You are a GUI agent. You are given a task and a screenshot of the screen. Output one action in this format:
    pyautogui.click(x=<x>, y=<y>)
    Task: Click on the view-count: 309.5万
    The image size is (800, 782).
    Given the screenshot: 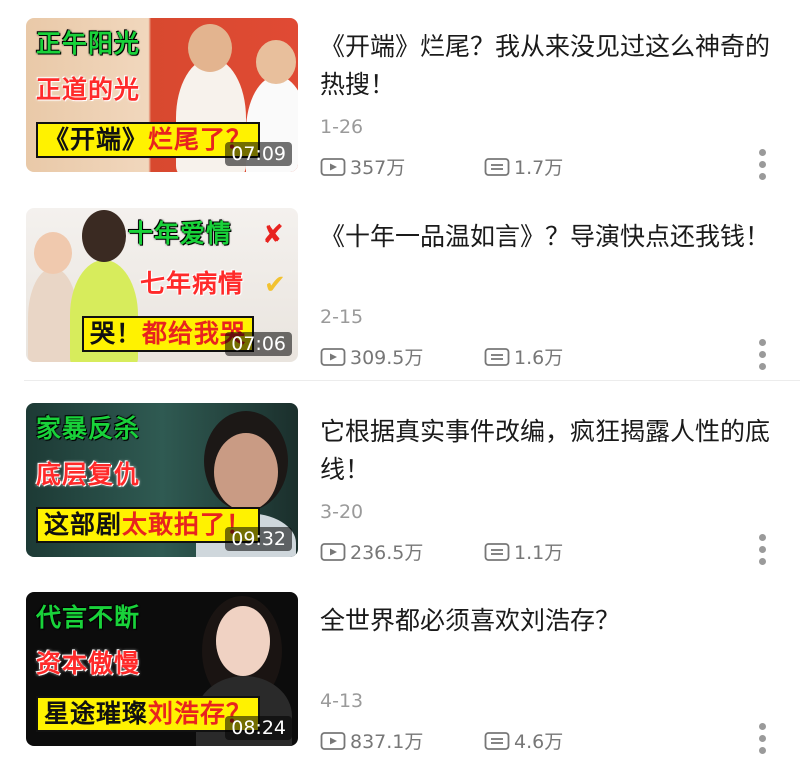 What is the action you would take?
    pyautogui.click(x=371, y=356)
    